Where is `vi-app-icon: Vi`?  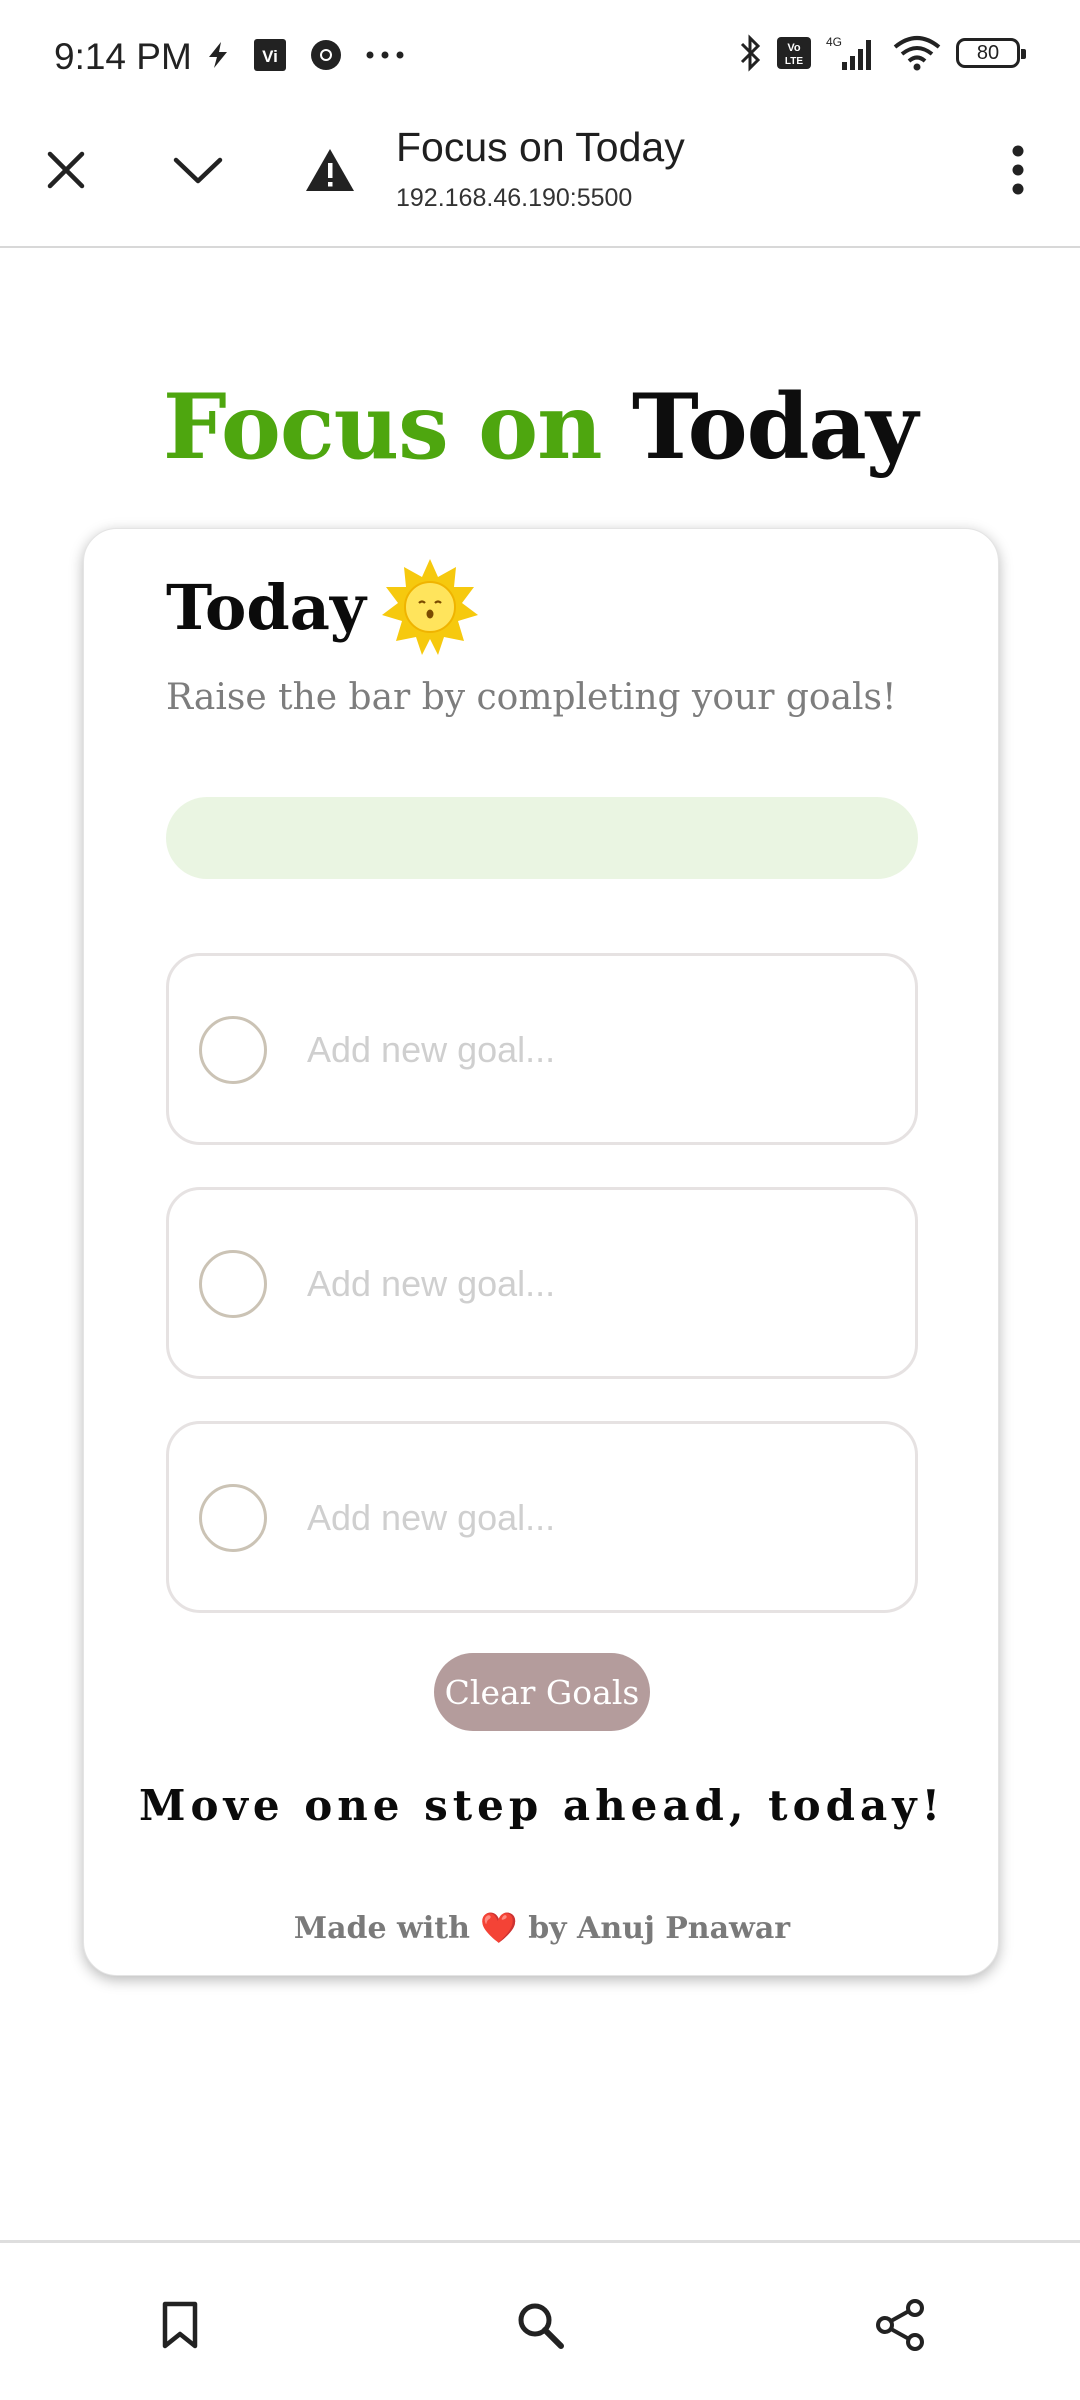
vi-app-icon: Vi is located at coordinates (270, 55).